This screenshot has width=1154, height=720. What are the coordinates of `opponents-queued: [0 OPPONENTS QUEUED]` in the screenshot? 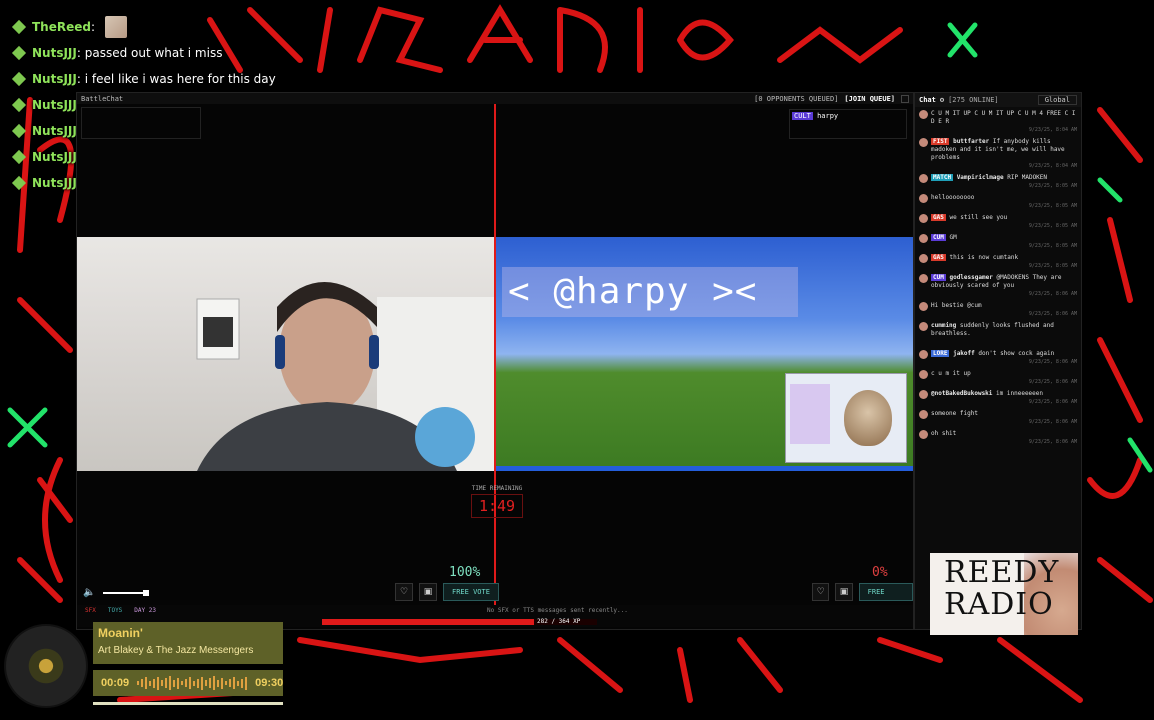 It's located at (796, 98).